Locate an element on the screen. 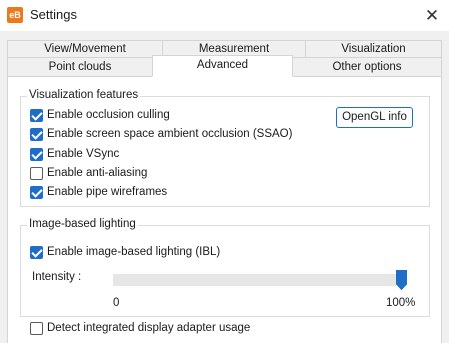 Image resolution: width=449 pixels, height=343 pixels. checkbox-label: Enable VSync is located at coordinates (83, 154).